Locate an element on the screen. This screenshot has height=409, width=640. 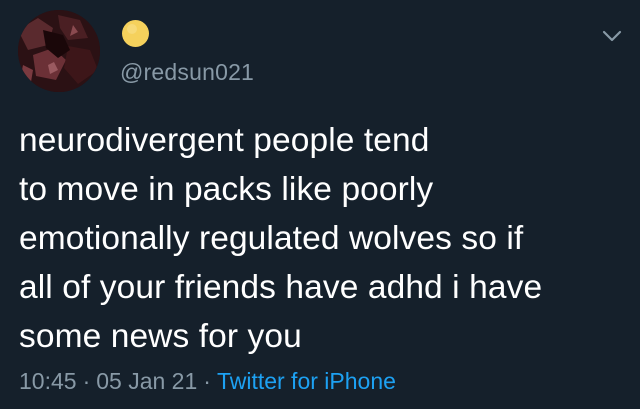
user-handle: @redsun021 is located at coordinates (187, 72).